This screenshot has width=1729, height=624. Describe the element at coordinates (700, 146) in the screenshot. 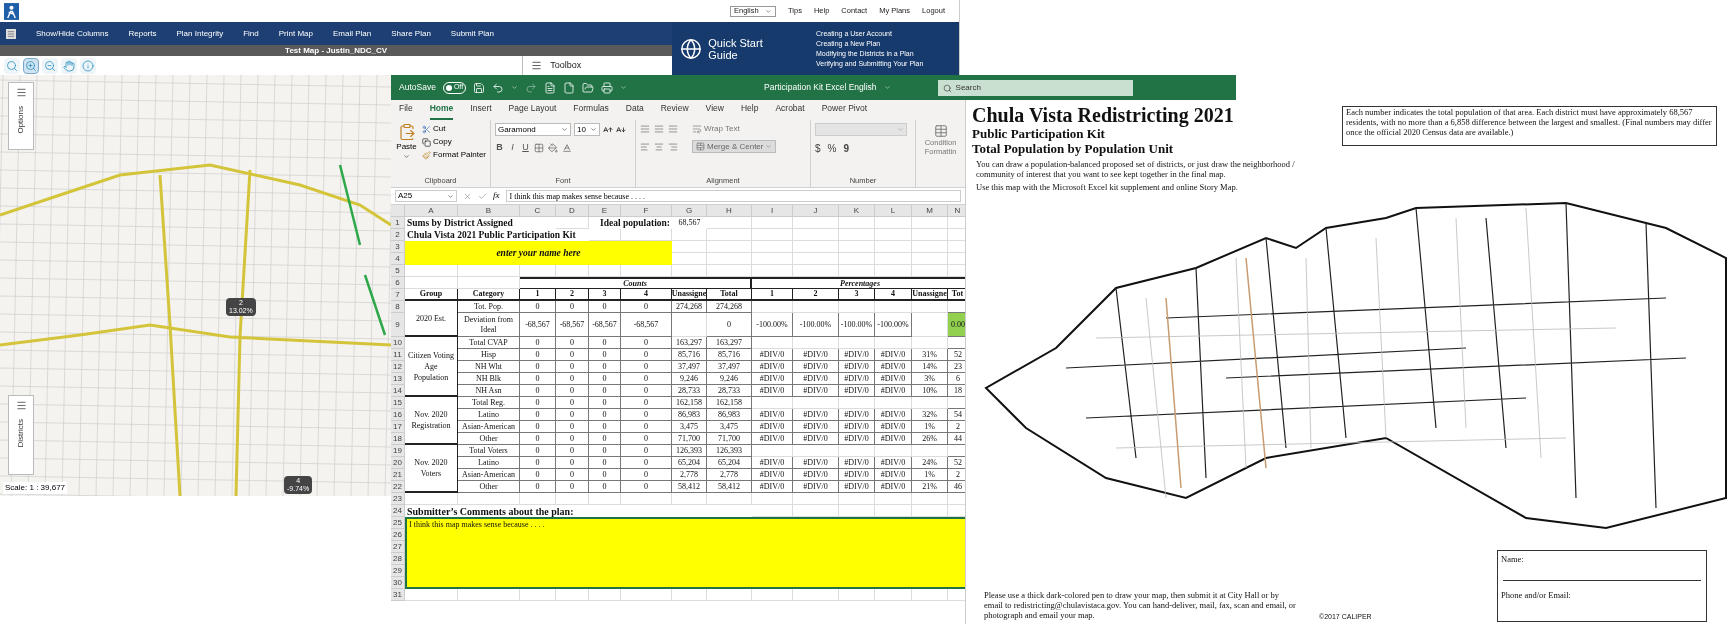

I see `merge-icon` at that location.